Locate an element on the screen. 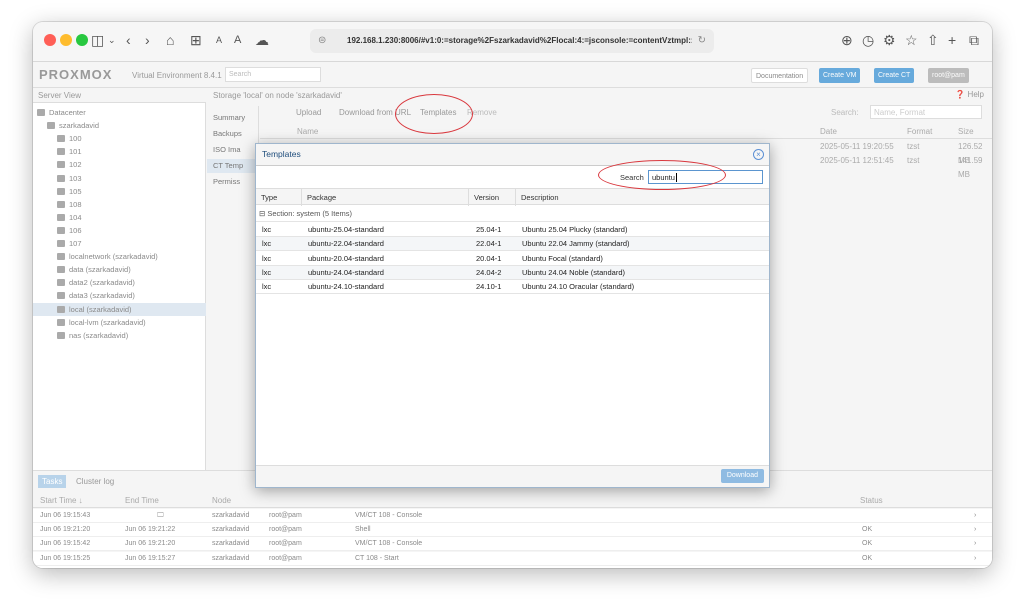 Image resolution: width=1024 pixels, height=610 pixels. text-larger-icon: A is located at coordinates (237, 40).